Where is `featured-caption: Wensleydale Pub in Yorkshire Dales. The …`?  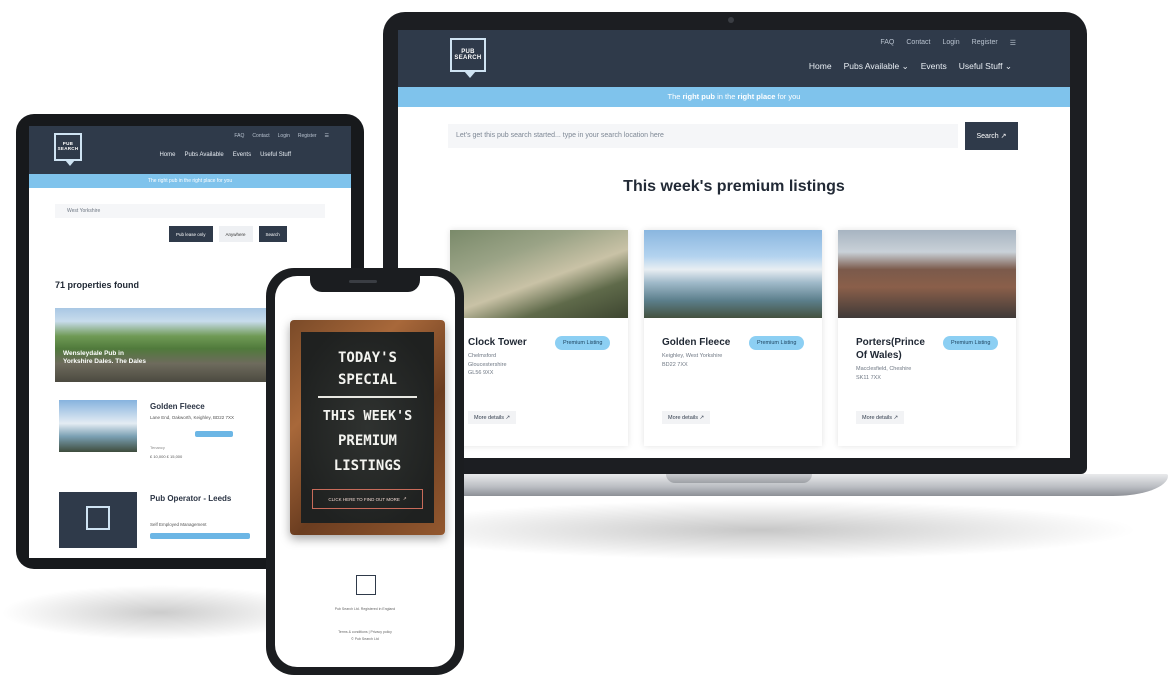
featured-caption: Wensleydale Pub in Yorkshire Dales. The … is located at coordinates (104, 358).